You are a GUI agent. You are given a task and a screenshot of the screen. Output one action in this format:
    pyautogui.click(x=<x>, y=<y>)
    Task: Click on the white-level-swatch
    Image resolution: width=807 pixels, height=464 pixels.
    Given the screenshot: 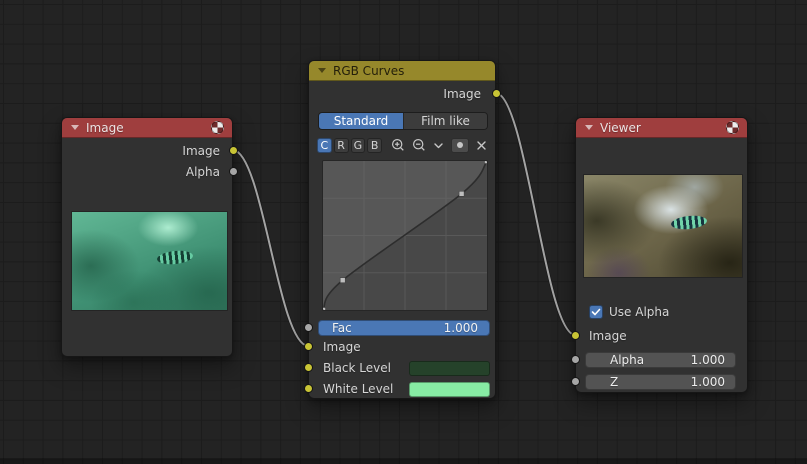 What is the action you would take?
    pyautogui.click(x=449, y=389)
    